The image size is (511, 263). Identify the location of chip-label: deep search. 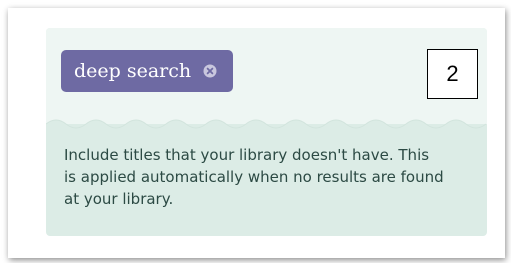
(133, 71).